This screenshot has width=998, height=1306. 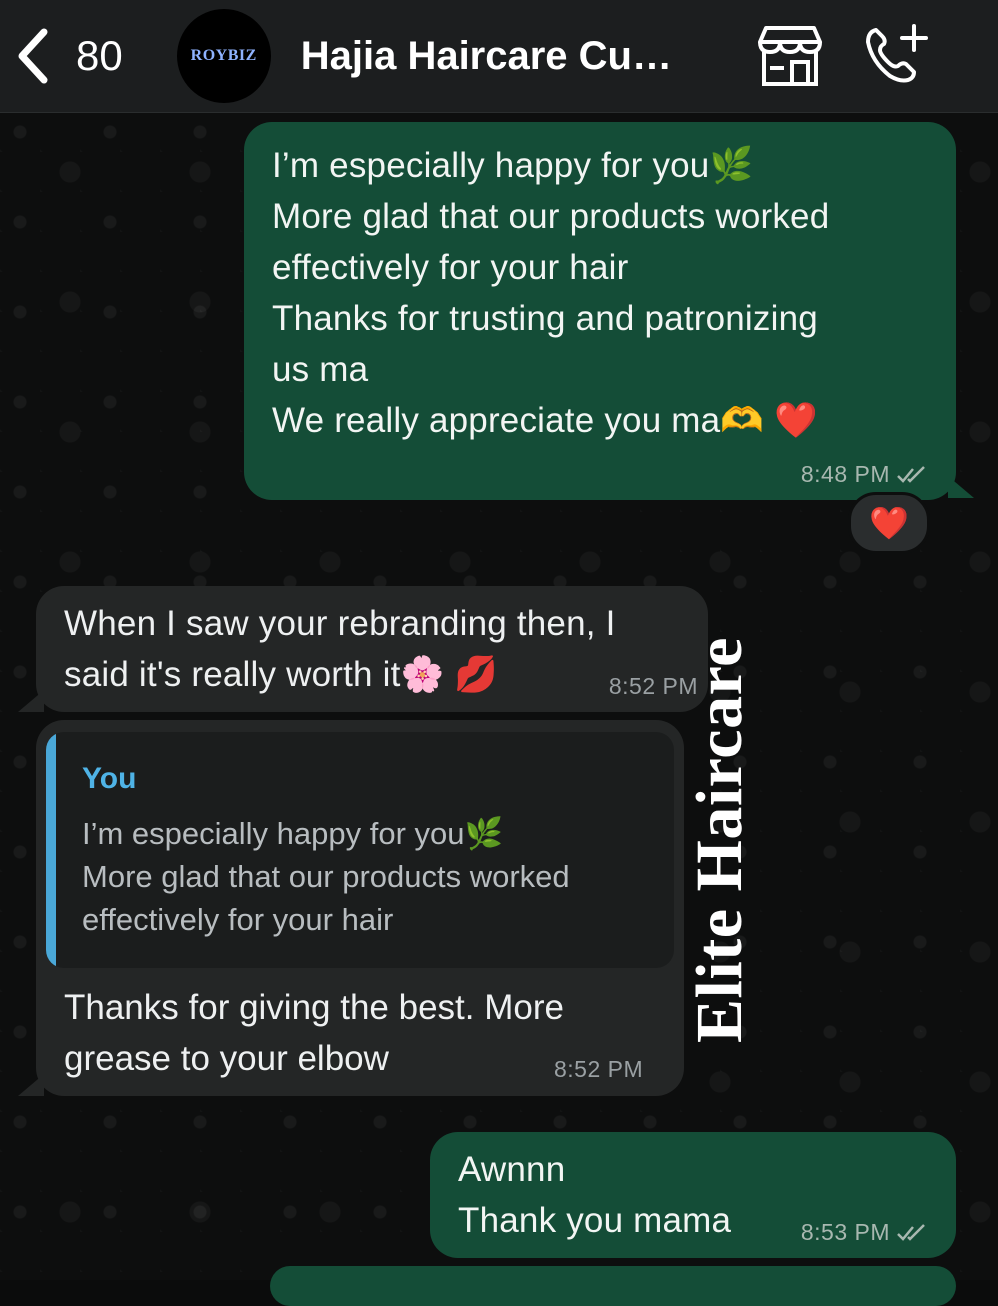 What do you see at coordinates (51, 850) in the screenshot?
I see `quote-accent-bar` at bounding box center [51, 850].